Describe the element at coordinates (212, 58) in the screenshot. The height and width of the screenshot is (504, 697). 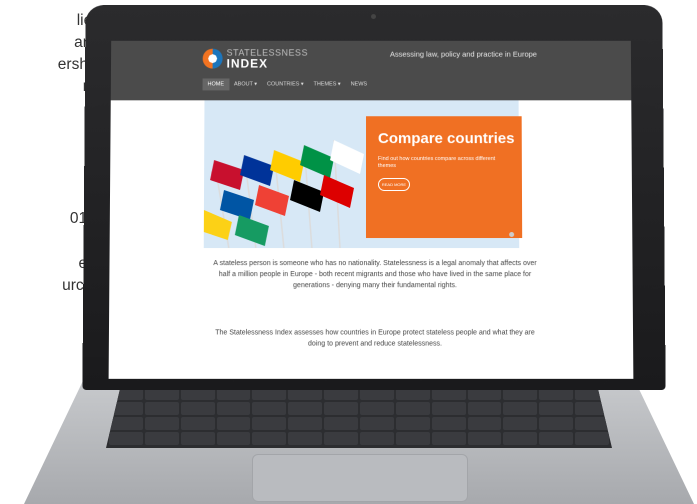
I see `statelessness-logo-icon` at that location.